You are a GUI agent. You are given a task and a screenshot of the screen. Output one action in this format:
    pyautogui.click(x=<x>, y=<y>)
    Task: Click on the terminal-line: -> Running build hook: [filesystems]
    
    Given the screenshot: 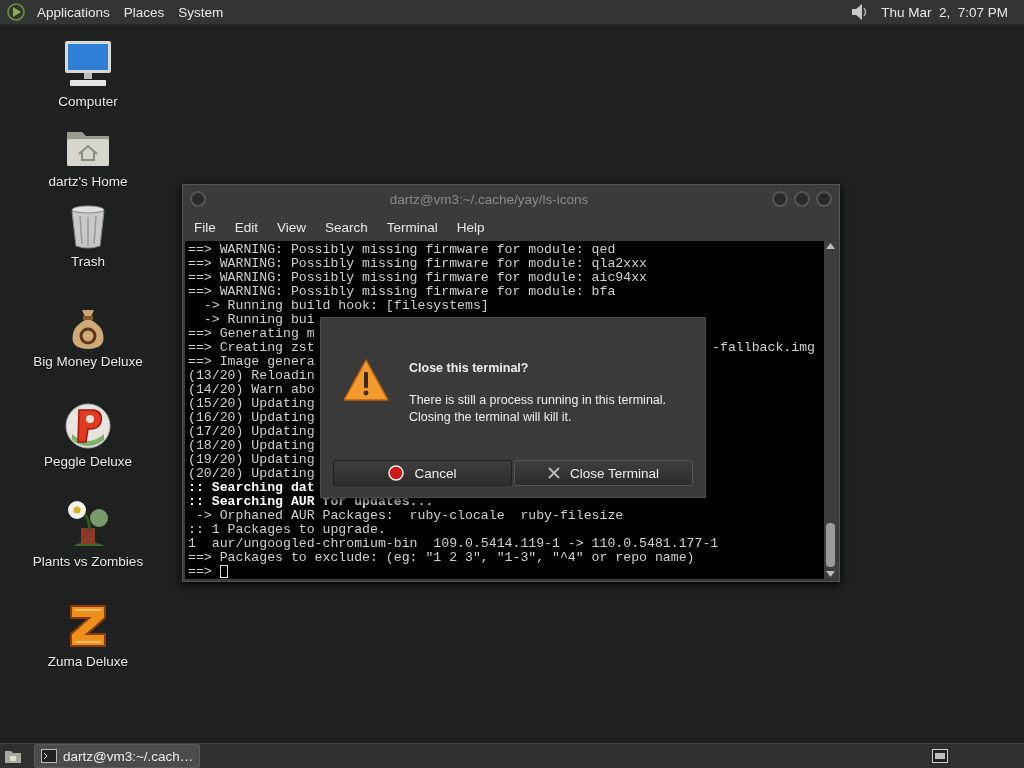 What is the action you would take?
    pyautogui.click(x=345, y=305)
    